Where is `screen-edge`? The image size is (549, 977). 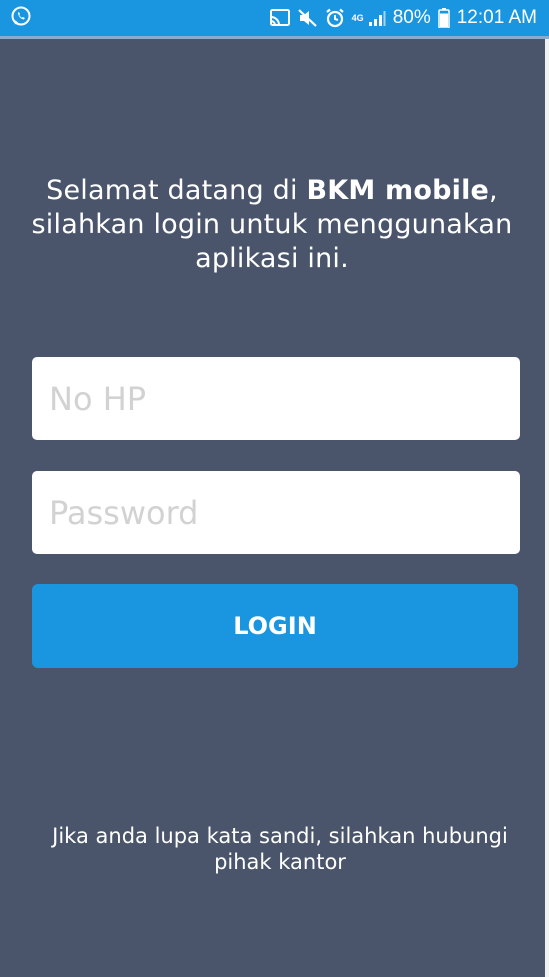 screen-edge is located at coordinates (547, 508).